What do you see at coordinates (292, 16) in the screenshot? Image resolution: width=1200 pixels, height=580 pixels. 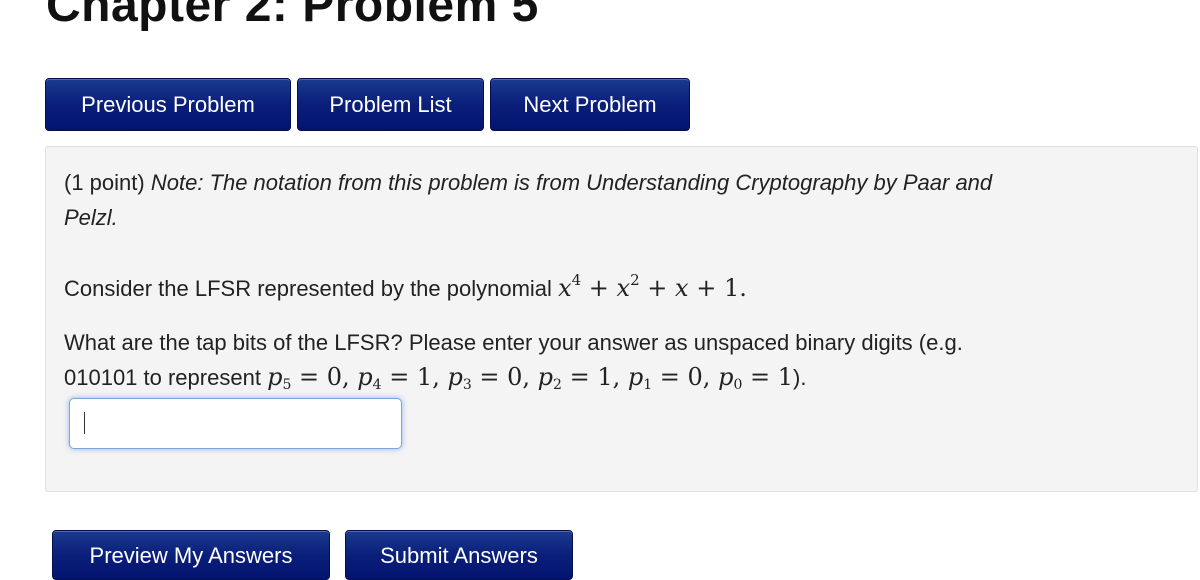 I see `page-title: Chapter 2: Problem 5` at bounding box center [292, 16].